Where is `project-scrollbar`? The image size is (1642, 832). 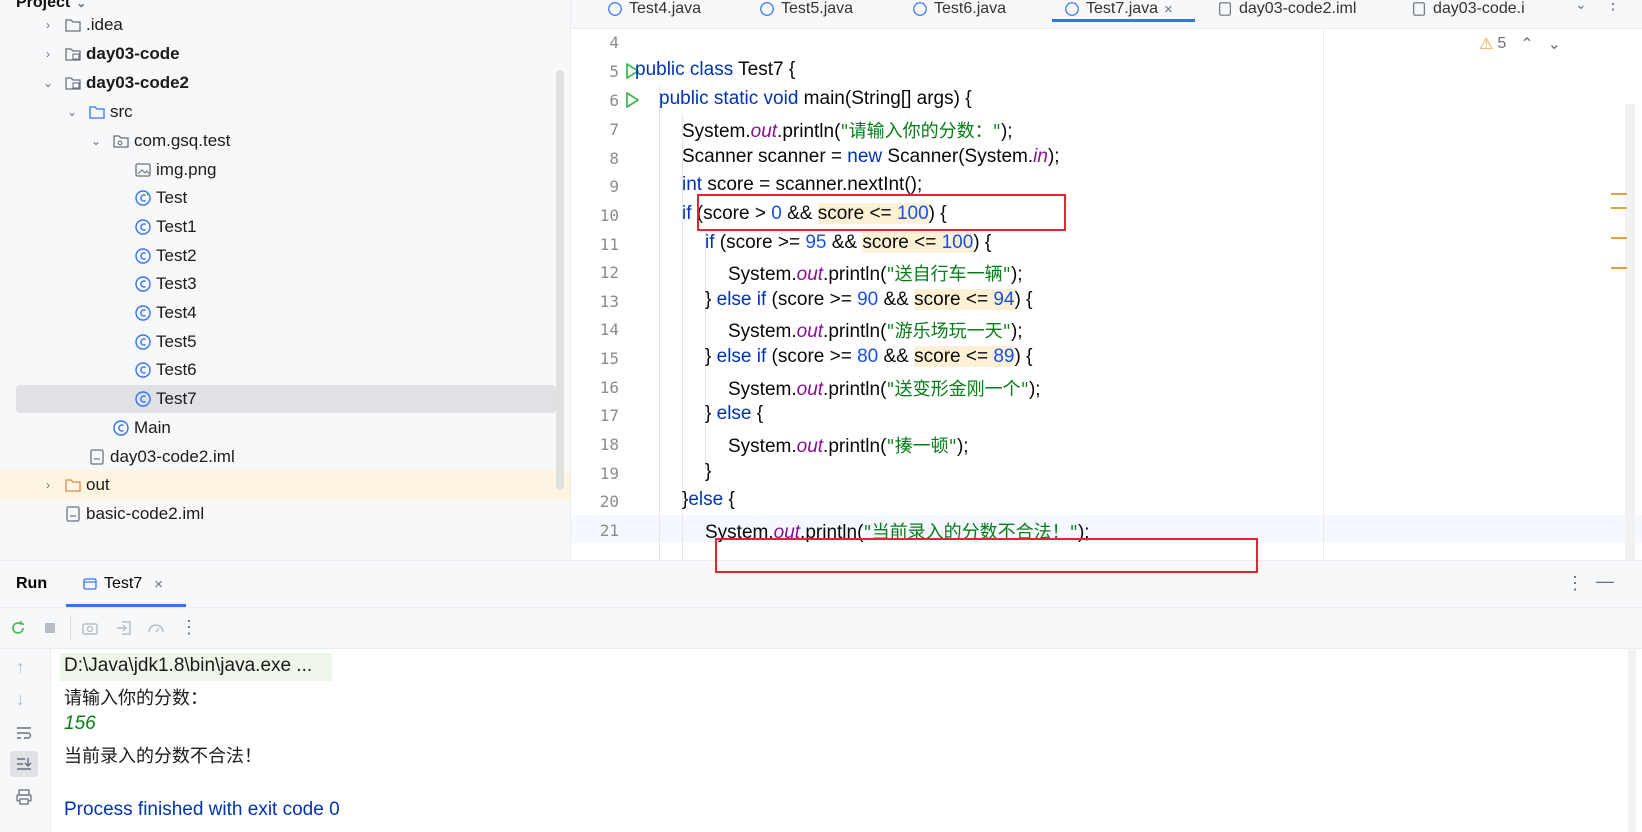 project-scrollbar is located at coordinates (560, 280).